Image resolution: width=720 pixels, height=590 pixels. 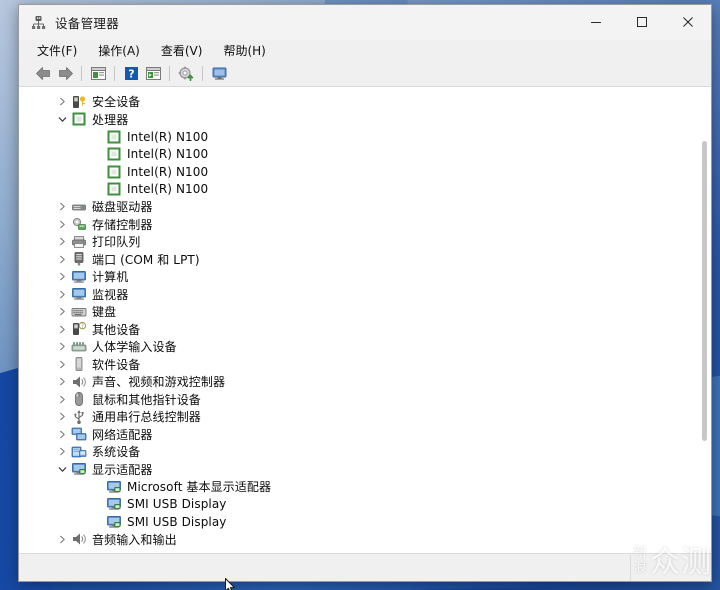 I want to click on tree-item: 软件设备, so click(x=358, y=365).